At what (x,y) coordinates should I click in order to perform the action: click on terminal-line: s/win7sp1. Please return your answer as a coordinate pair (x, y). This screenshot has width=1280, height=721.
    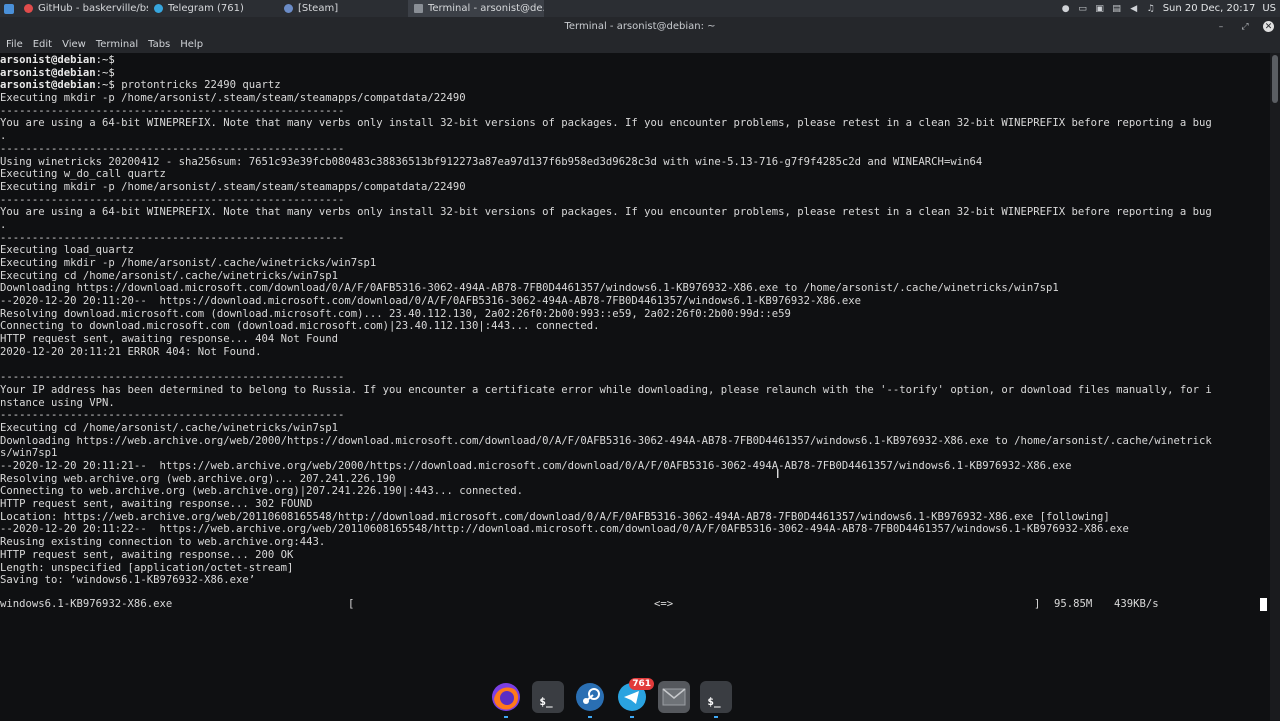
    Looking at the image, I should click on (29, 453).